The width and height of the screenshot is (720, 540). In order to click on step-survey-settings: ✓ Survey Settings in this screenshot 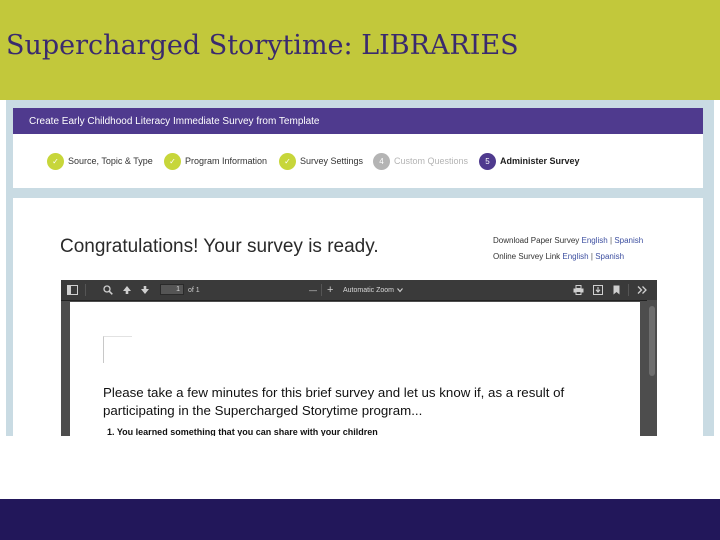, I will do `click(321, 161)`.